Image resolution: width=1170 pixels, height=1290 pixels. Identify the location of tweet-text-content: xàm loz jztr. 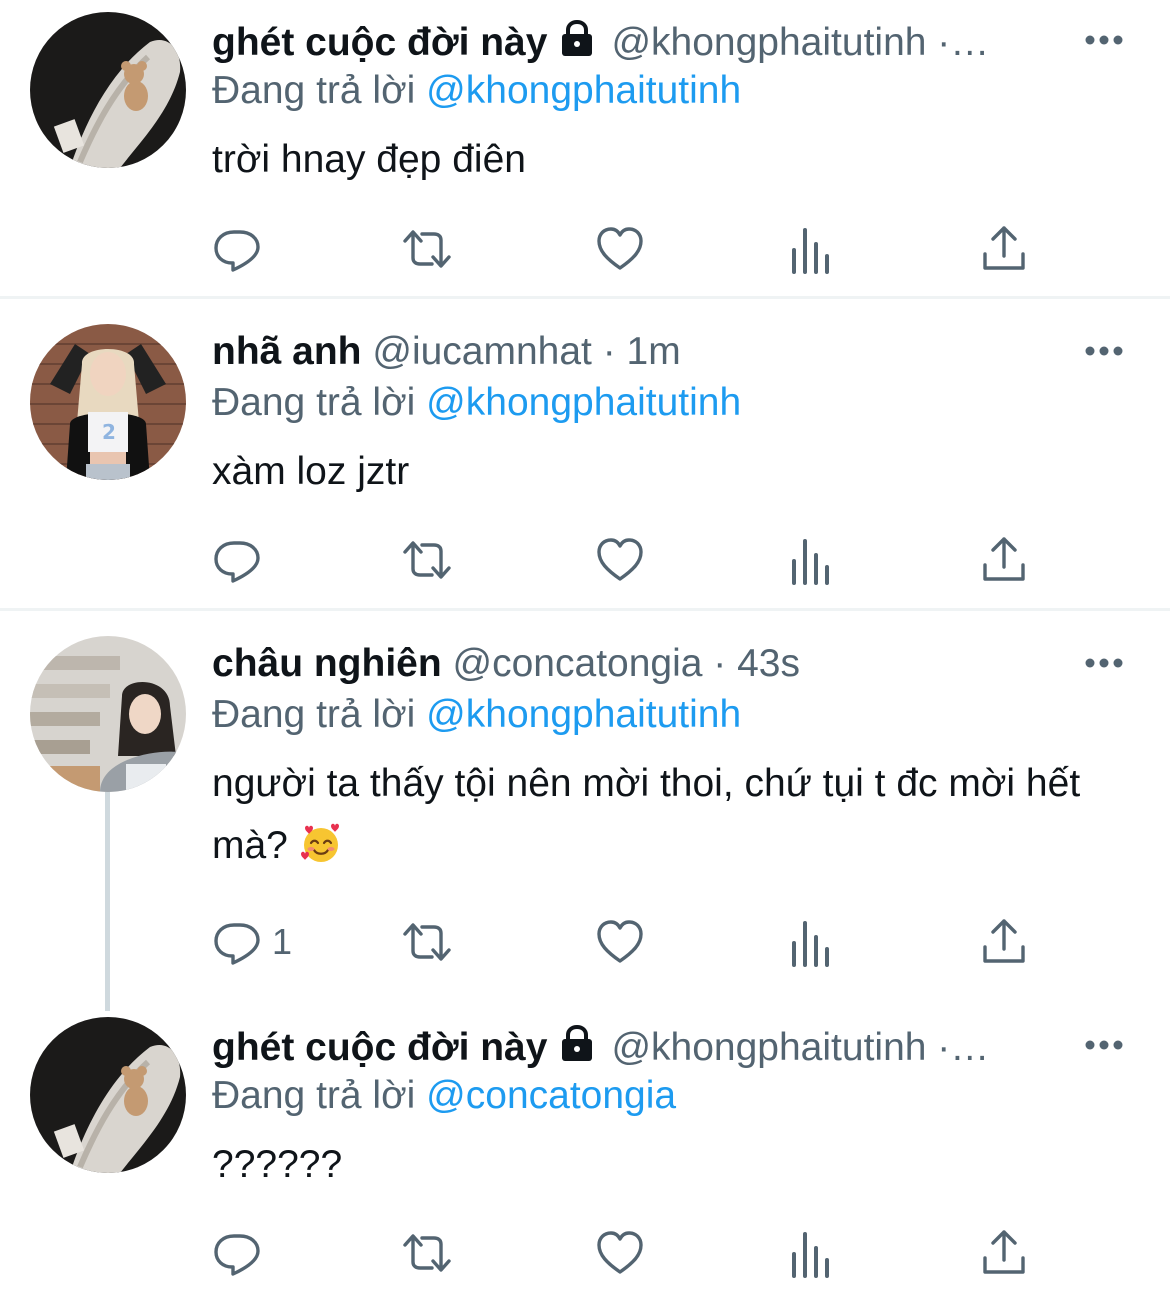
(311, 471).